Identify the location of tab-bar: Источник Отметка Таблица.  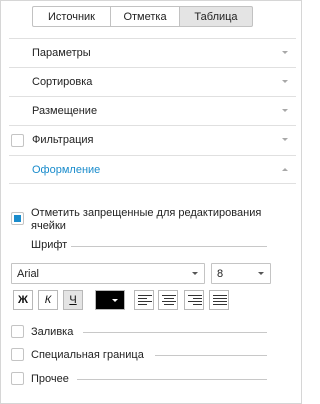
(142, 16).